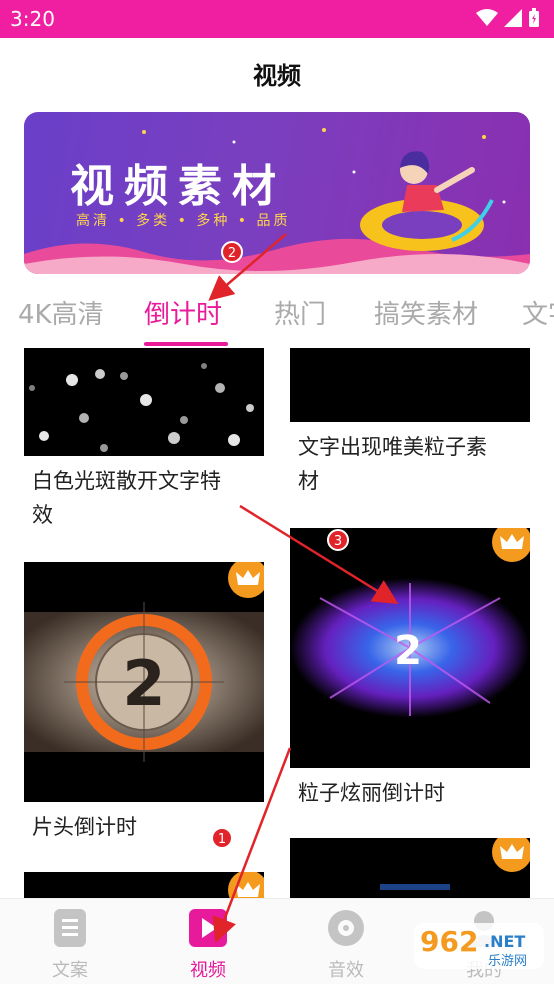 The width and height of the screenshot is (554, 984). What do you see at coordinates (538, 312) in the screenshot?
I see `tab-text: 文字` at bounding box center [538, 312].